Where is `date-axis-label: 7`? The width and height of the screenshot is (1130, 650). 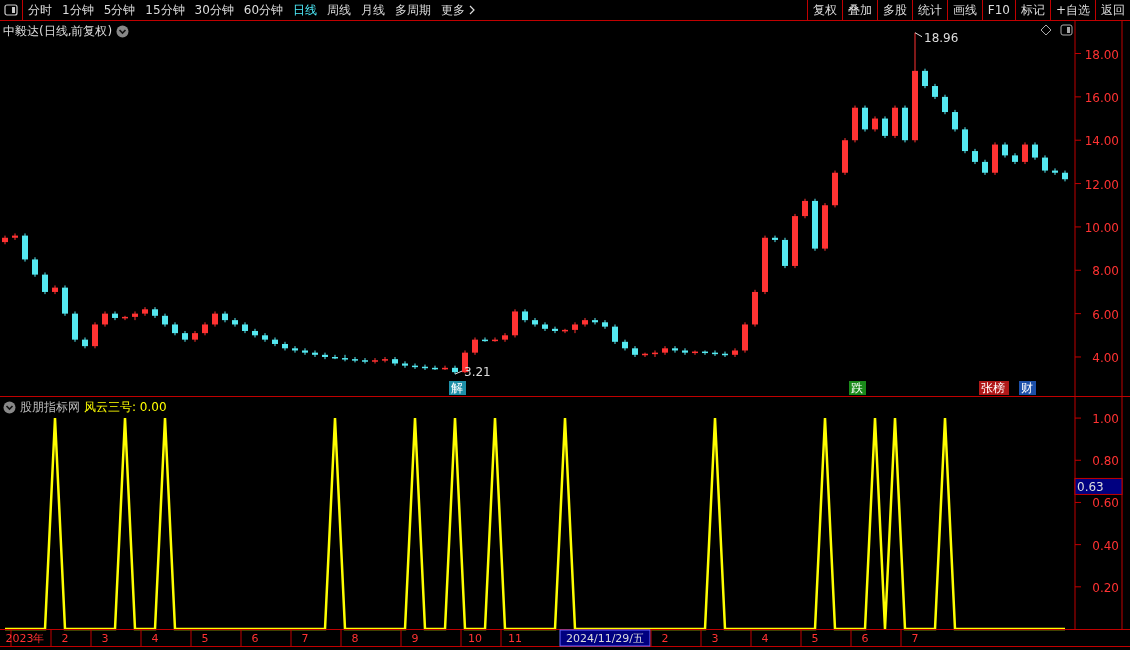
date-axis-label: 7 is located at coordinates (305, 638).